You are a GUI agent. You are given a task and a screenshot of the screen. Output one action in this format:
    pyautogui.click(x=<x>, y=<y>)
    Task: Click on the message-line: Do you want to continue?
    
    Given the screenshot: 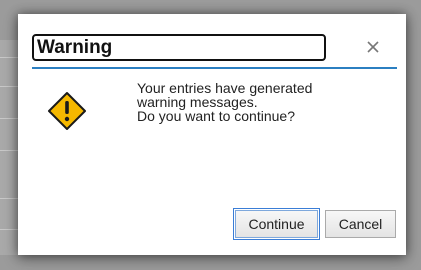 What is the action you would take?
    pyautogui.click(x=216, y=116)
    